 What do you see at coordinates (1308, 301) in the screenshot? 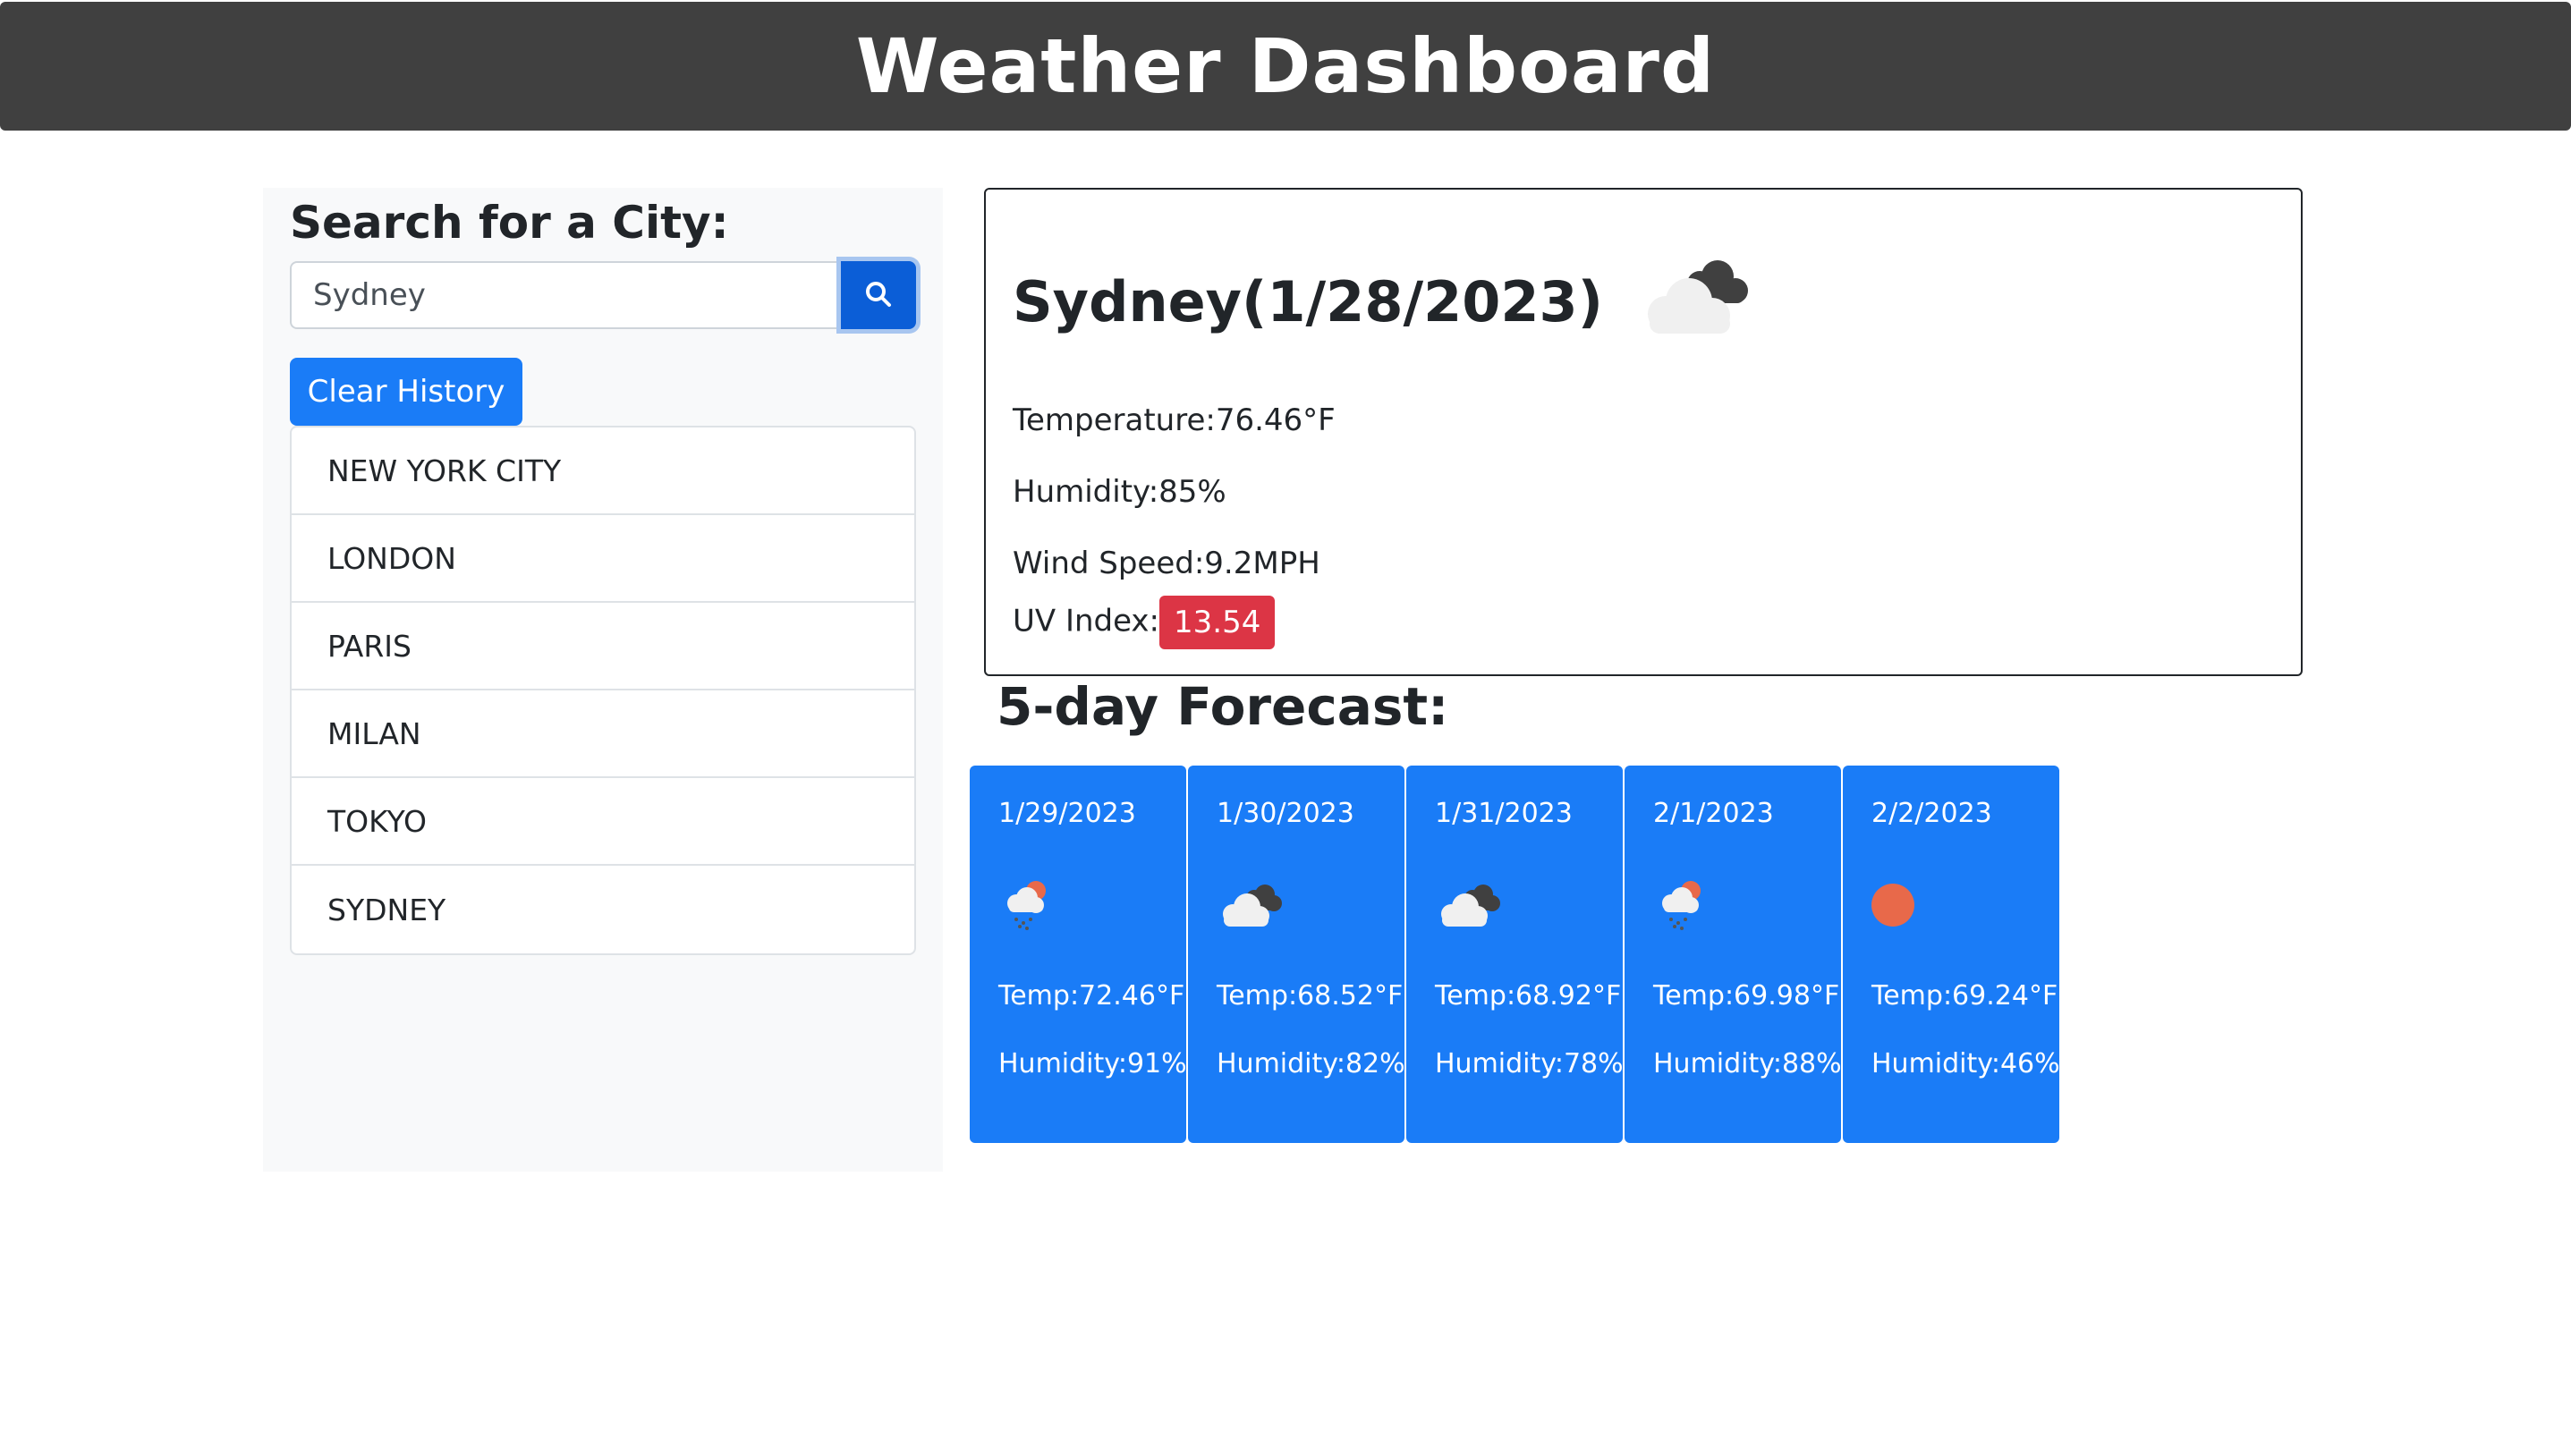
I see `current-city-title: Sydney(1/28/2023)` at bounding box center [1308, 301].